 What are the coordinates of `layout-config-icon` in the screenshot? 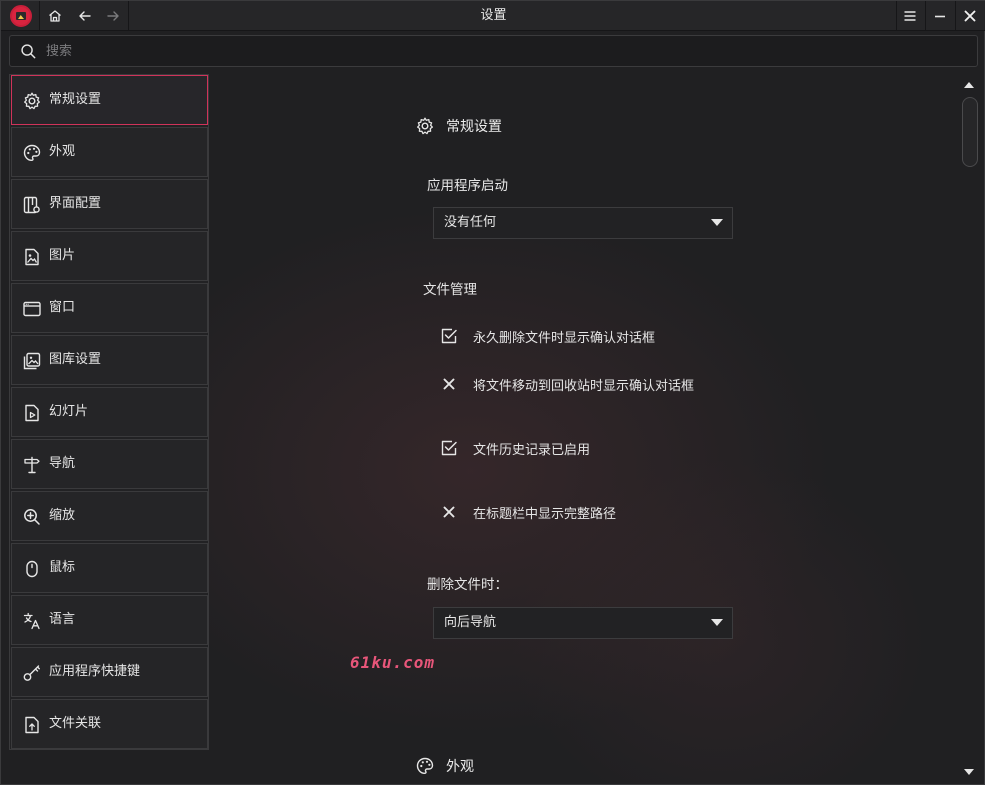 It's located at (32, 205).